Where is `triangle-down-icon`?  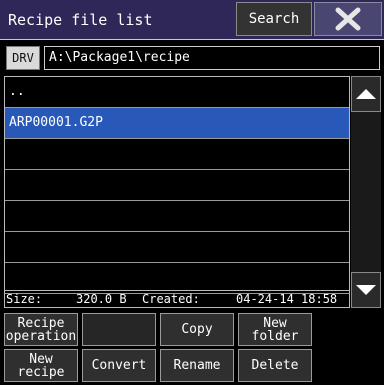
triangle-down-icon is located at coordinates (366, 290).